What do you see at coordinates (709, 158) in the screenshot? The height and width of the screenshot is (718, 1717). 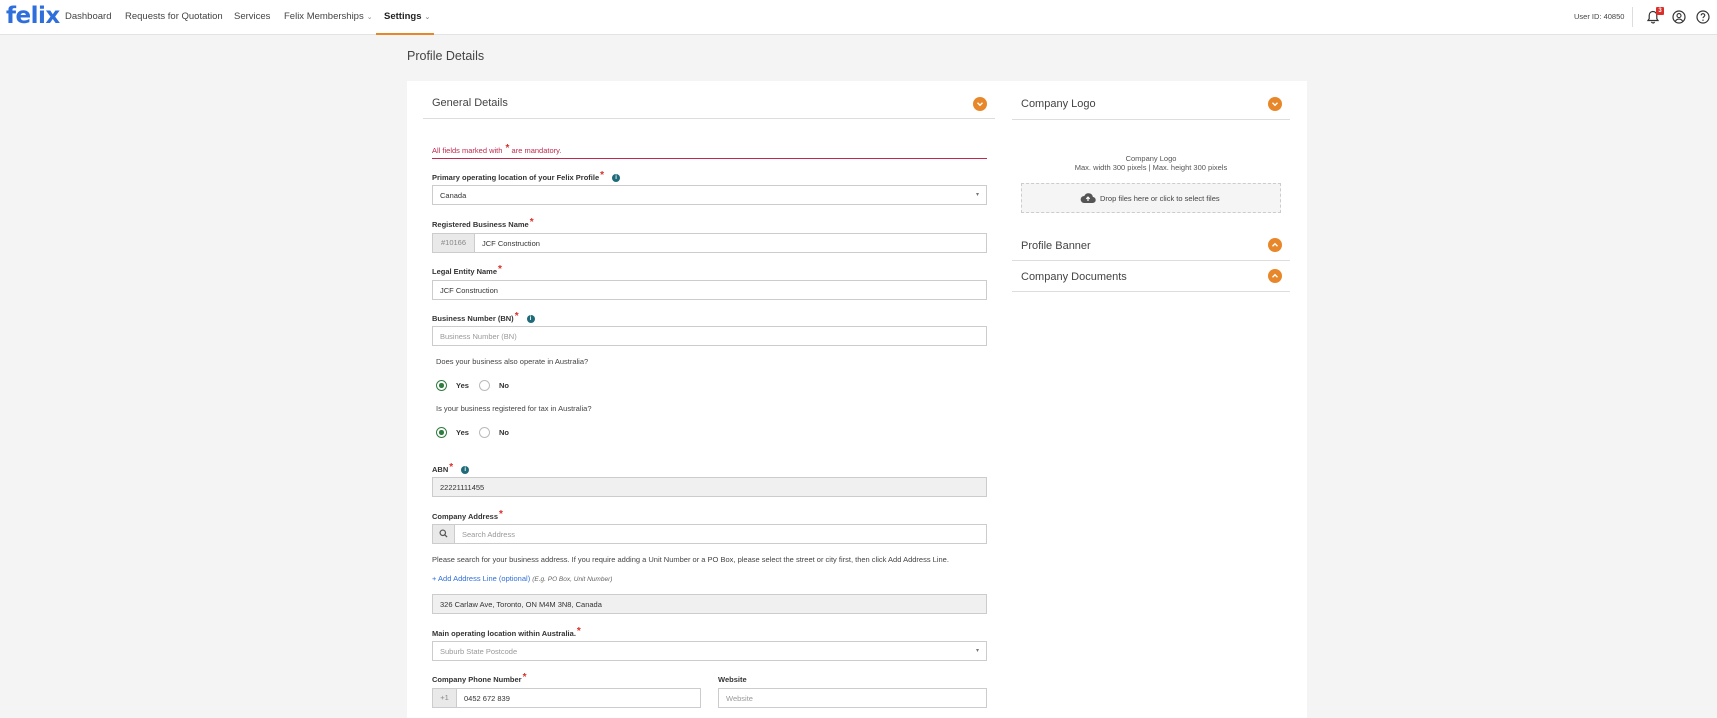 I see `mandatory-divider` at bounding box center [709, 158].